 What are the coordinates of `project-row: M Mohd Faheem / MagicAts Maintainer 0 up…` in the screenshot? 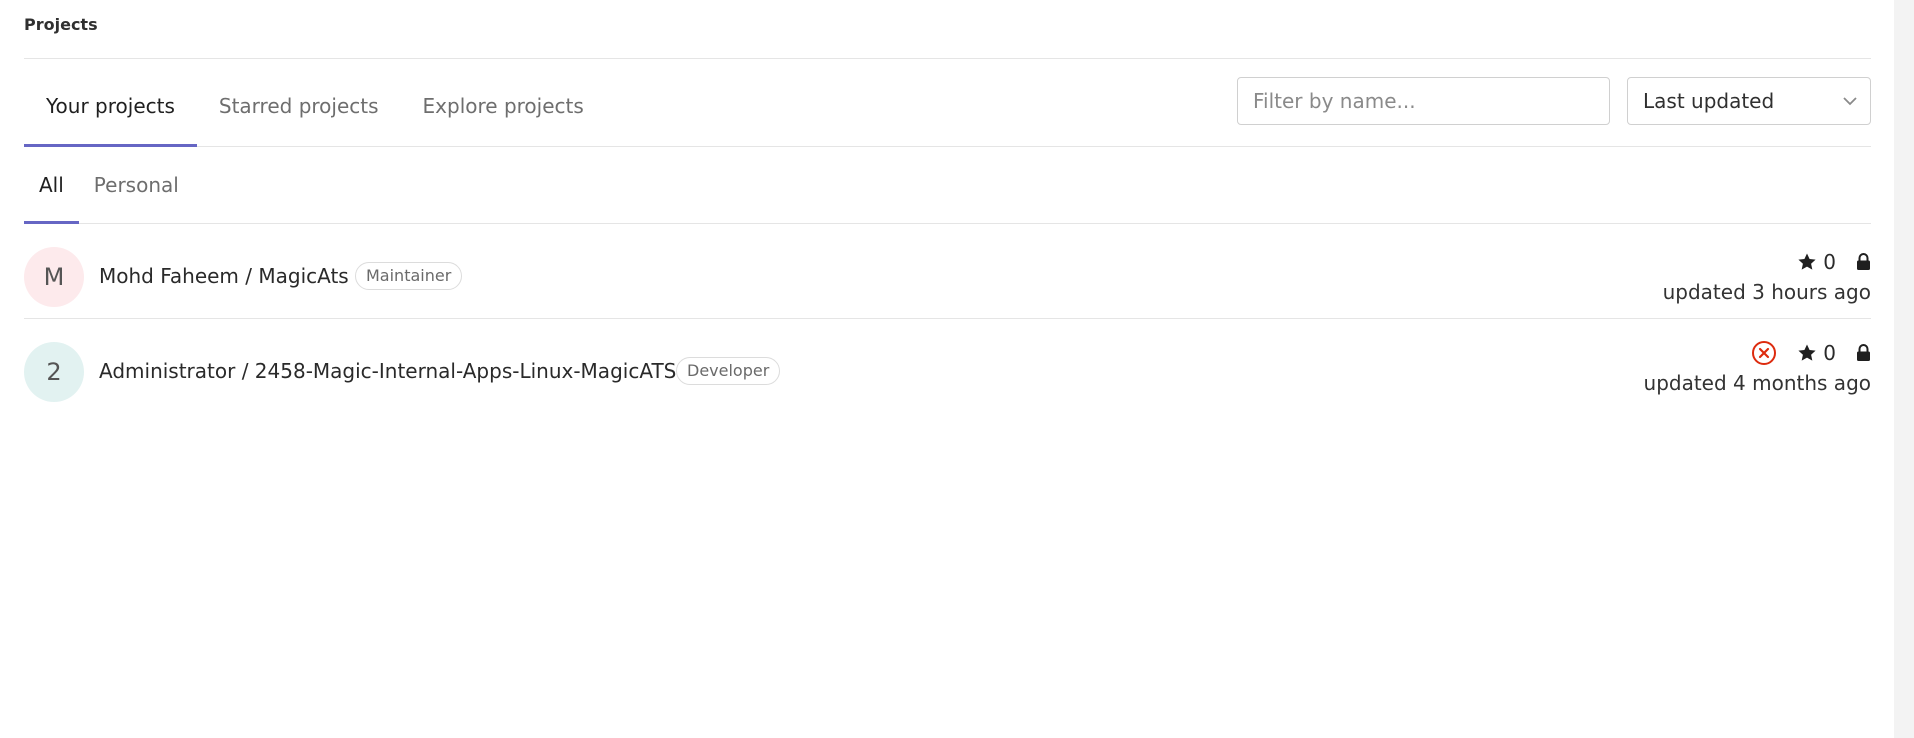 It's located at (947, 271).